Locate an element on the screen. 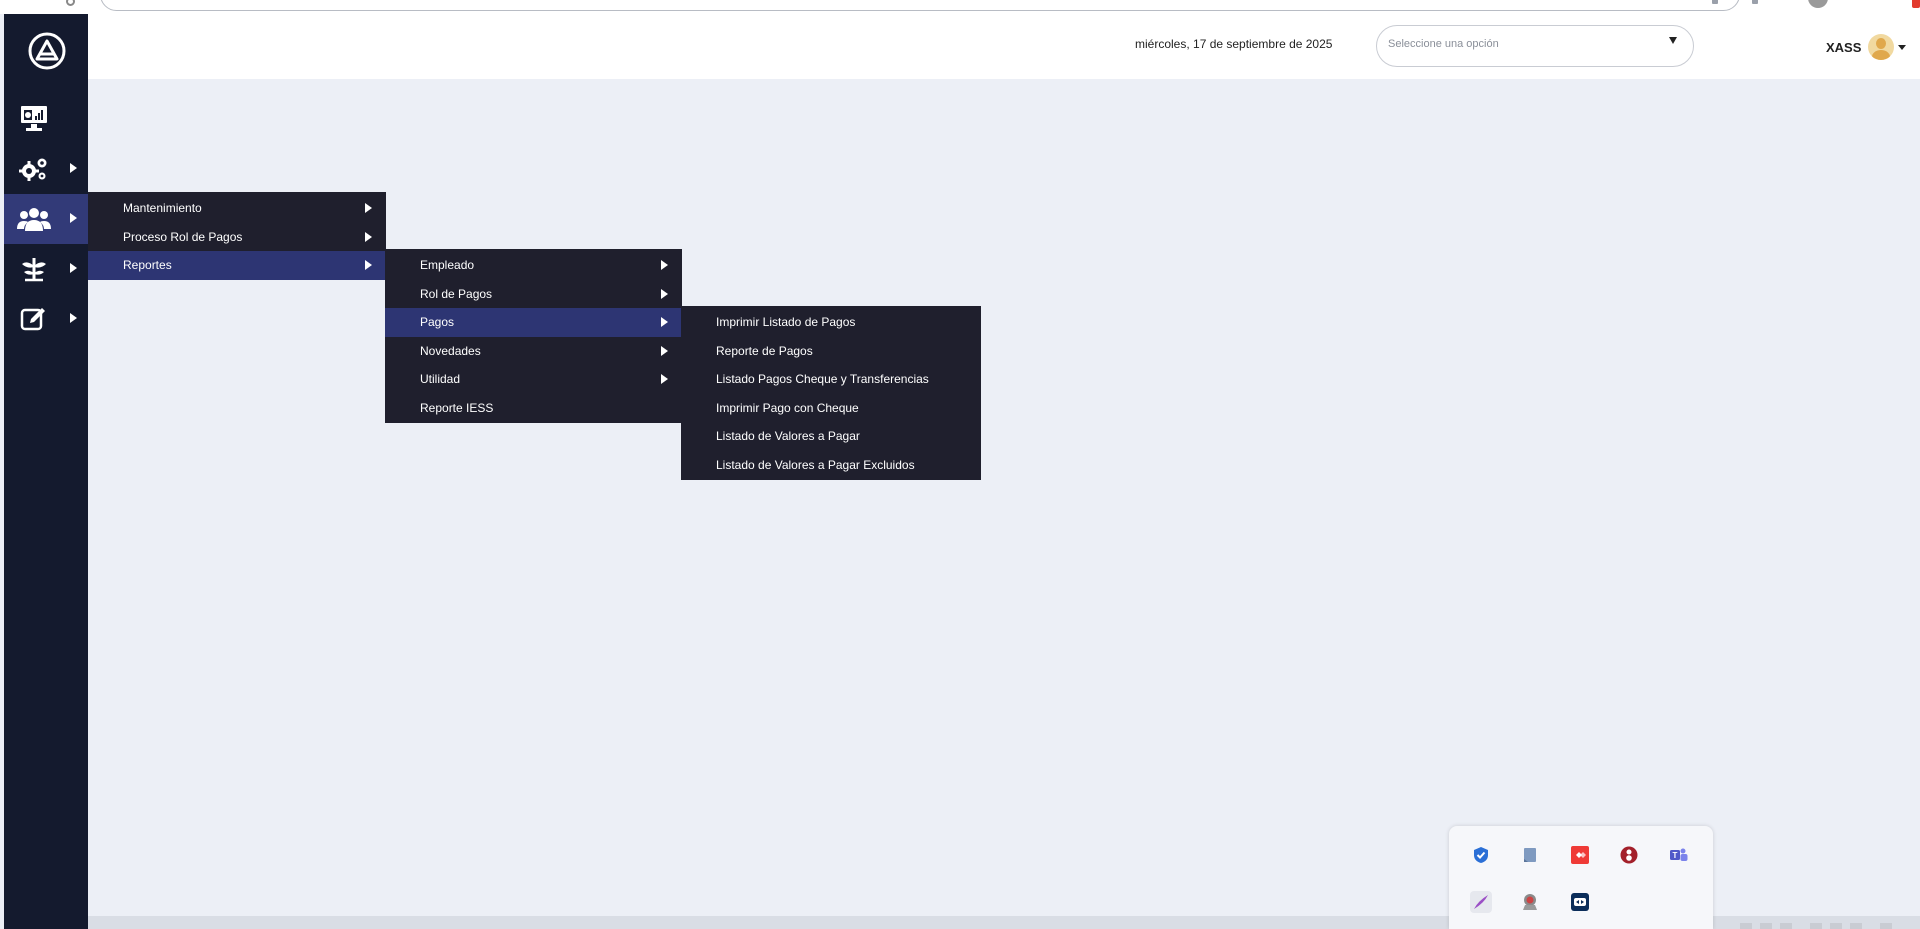 The image size is (1920, 929). svg-text: T is located at coordinates (1675, 855).